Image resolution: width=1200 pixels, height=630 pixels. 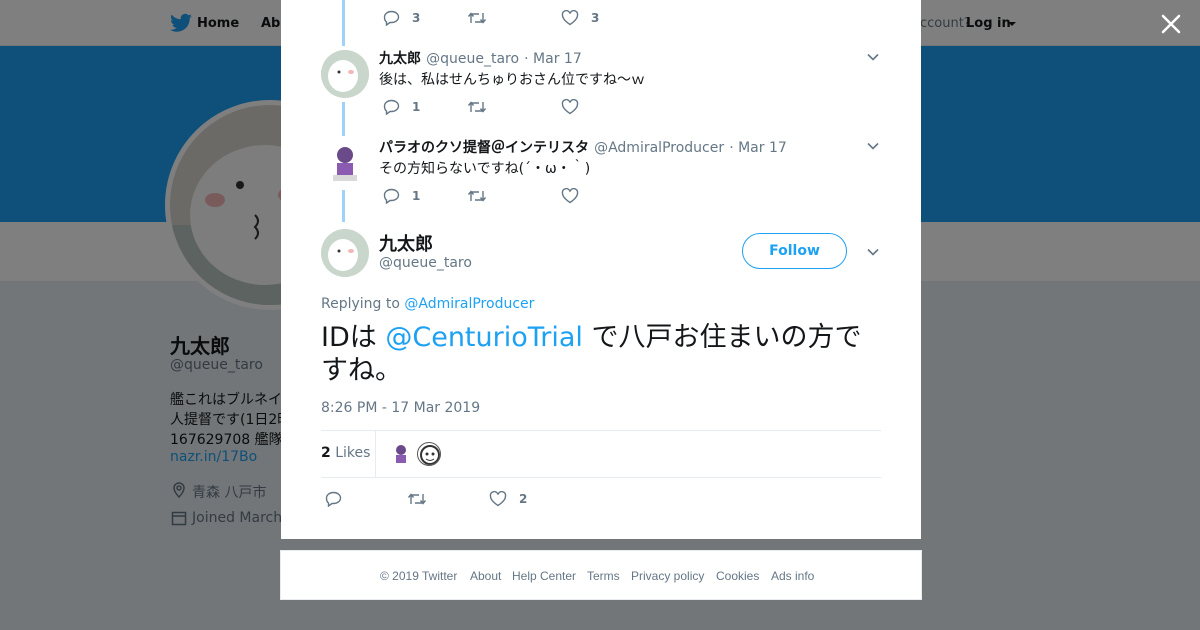 What do you see at coordinates (512, 80) in the screenshot?
I see `tweet-text: 後は、私はせんちゅりおさん位ですね～ｗ` at bounding box center [512, 80].